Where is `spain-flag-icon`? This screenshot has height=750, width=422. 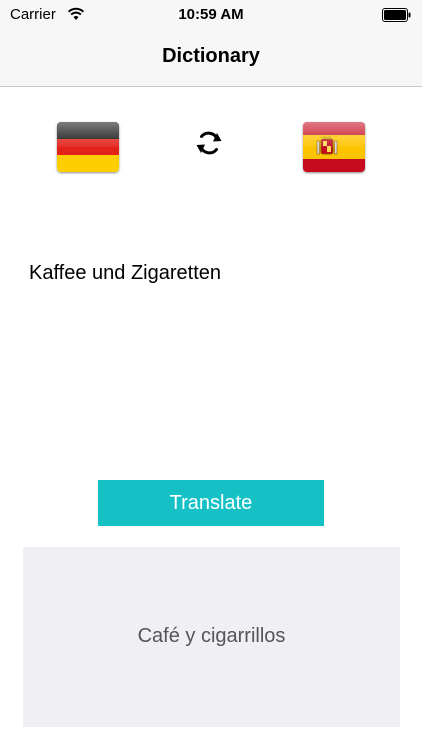 spain-flag-icon is located at coordinates (334, 147).